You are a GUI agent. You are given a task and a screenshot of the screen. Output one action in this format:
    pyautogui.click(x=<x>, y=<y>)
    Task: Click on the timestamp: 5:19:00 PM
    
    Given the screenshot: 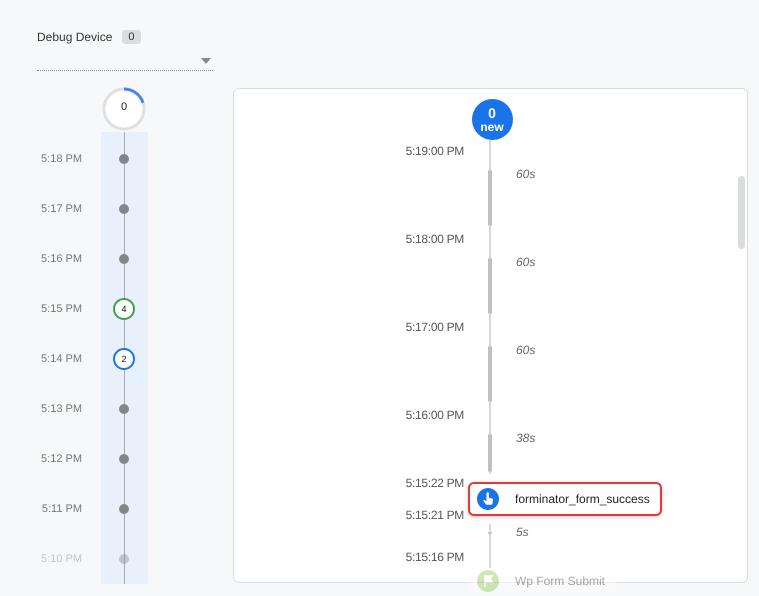 What is the action you would take?
    pyautogui.click(x=434, y=151)
    